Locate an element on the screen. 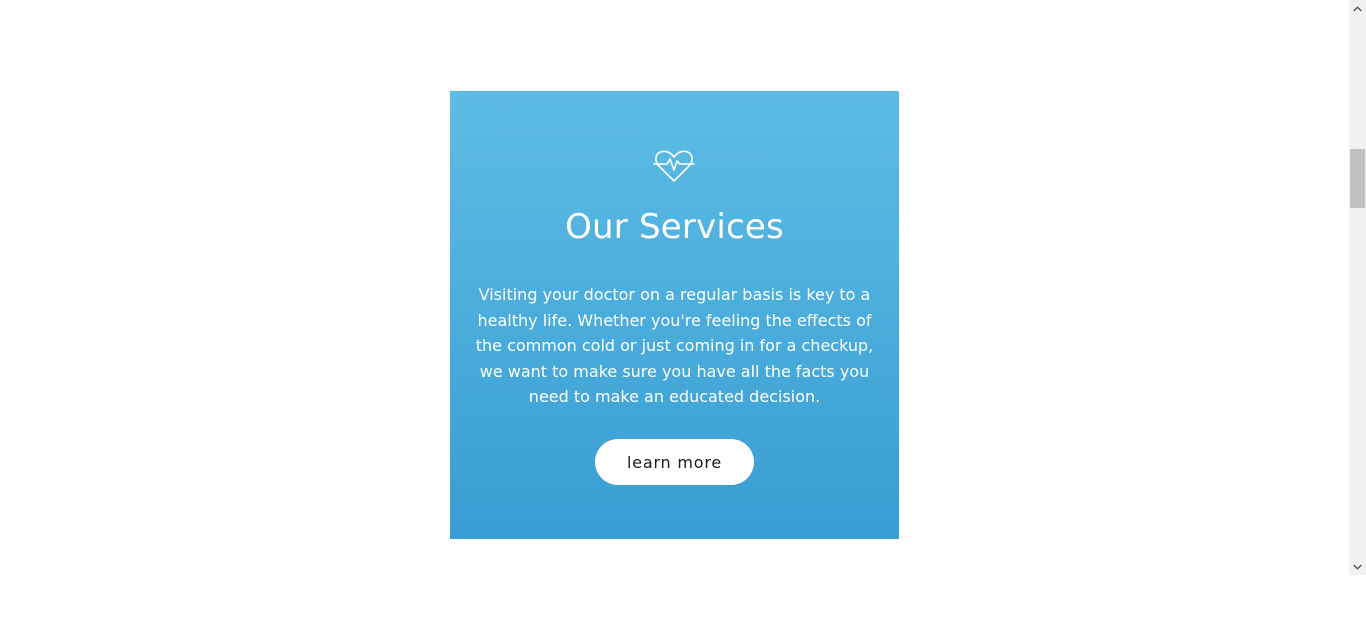  learn-more-button: learn more is located at coordinates (674, 462).